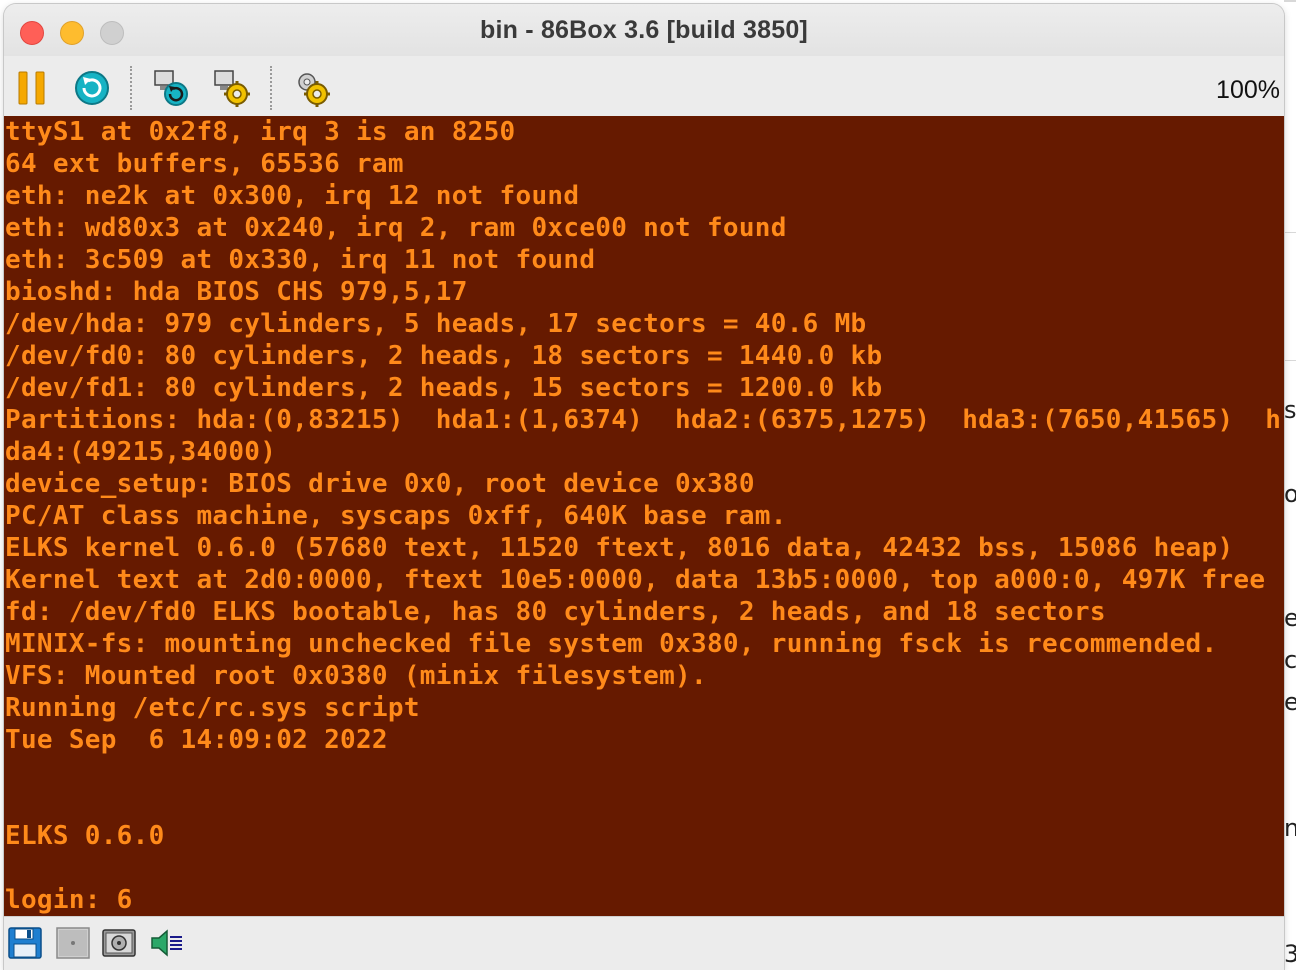 The width and height of the screenshot is (1296, 970). What do you see at coordinates (69, 900) in the screenshot?
I see `login-prompt-line: login: 6` at bounding box center [69, 900].